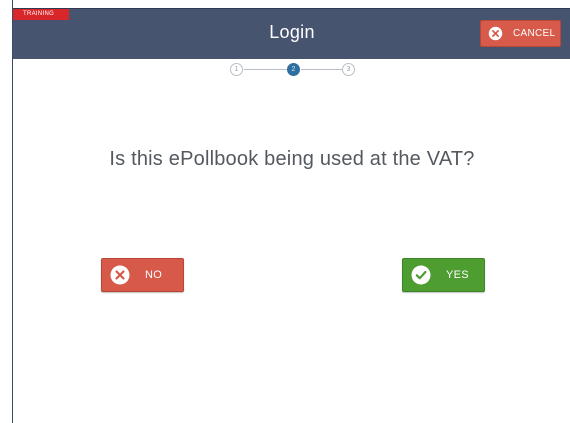 The height and width of the screenshot is (423, 570). Describe the element at coordinates (292, 159) in the screenshot. I see `vat-question: Is this ePollbook being used at the VAT?` at that location.